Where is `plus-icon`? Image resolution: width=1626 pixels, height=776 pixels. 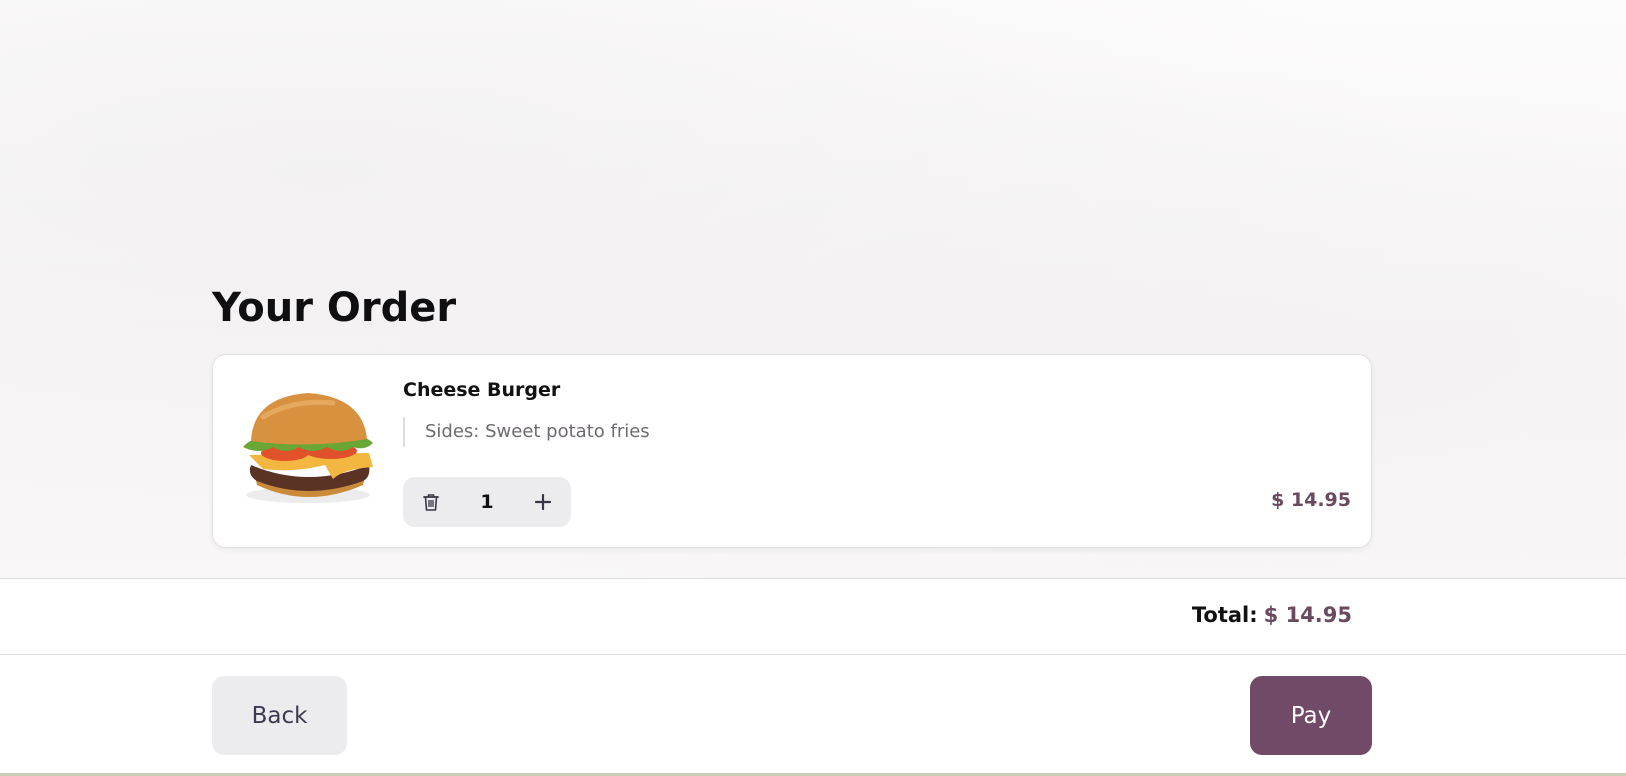
plus-icon is located at coordinates (543, 502).